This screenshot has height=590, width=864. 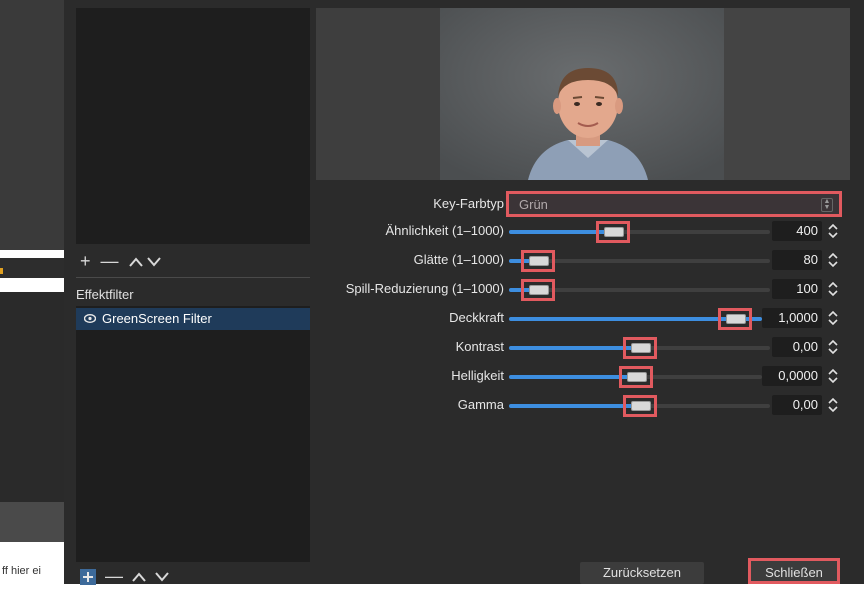 I want to click on background-window, so click(x=32, y=292).